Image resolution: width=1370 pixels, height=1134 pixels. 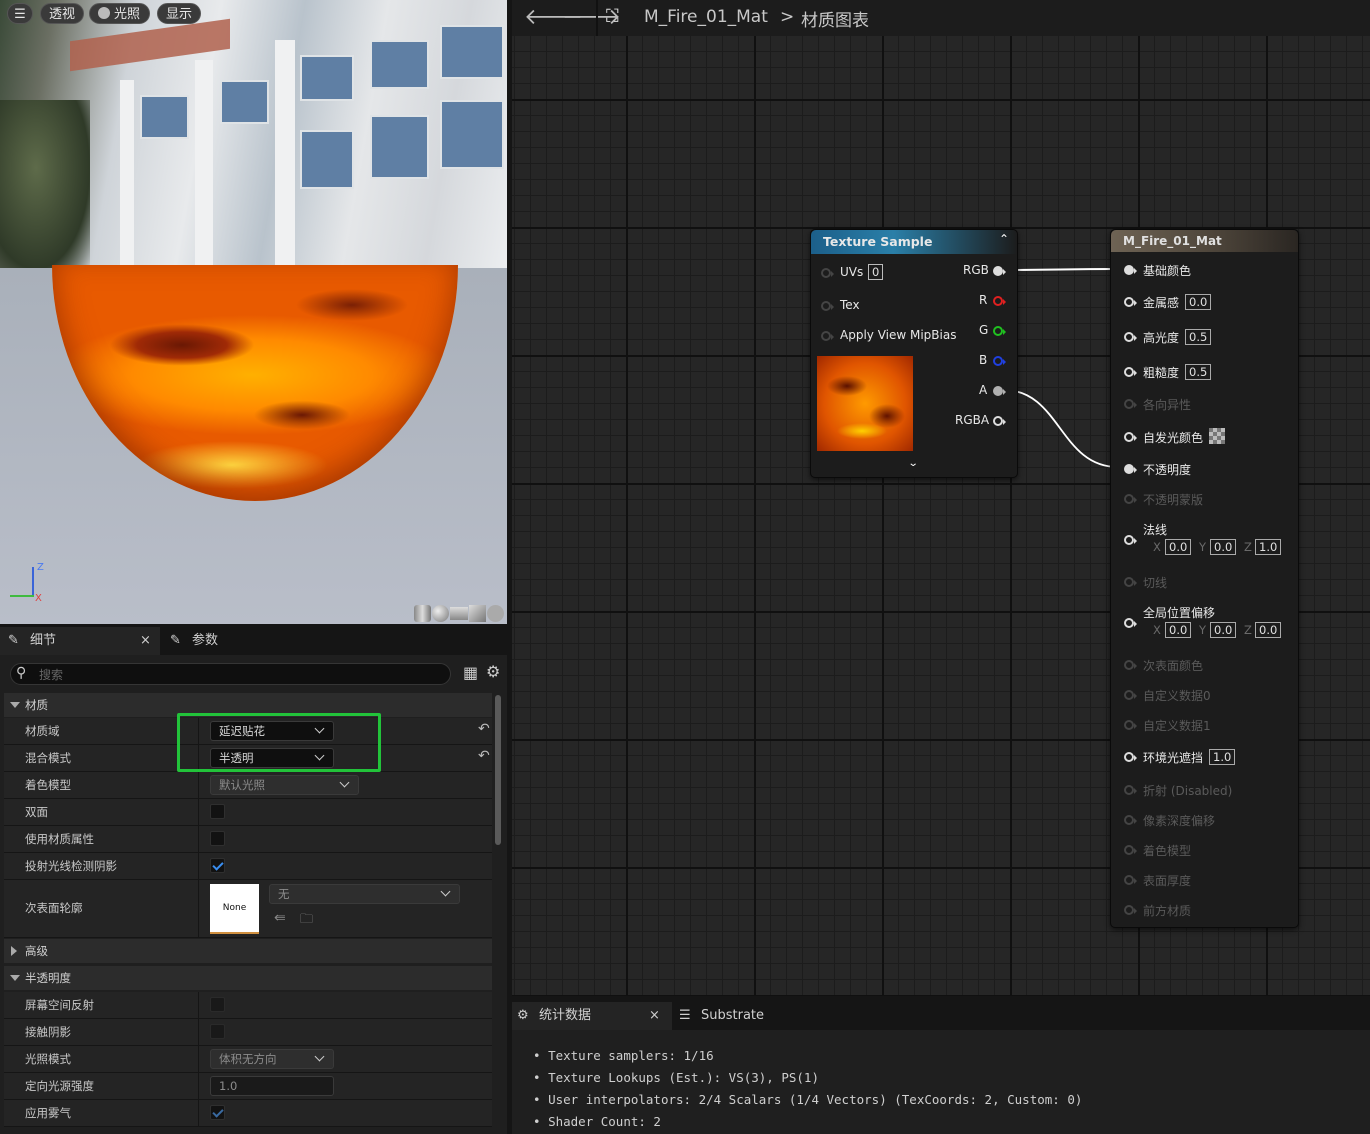 I want to click on base-color-label: 基础颜色, so click(x=1167, y=271).